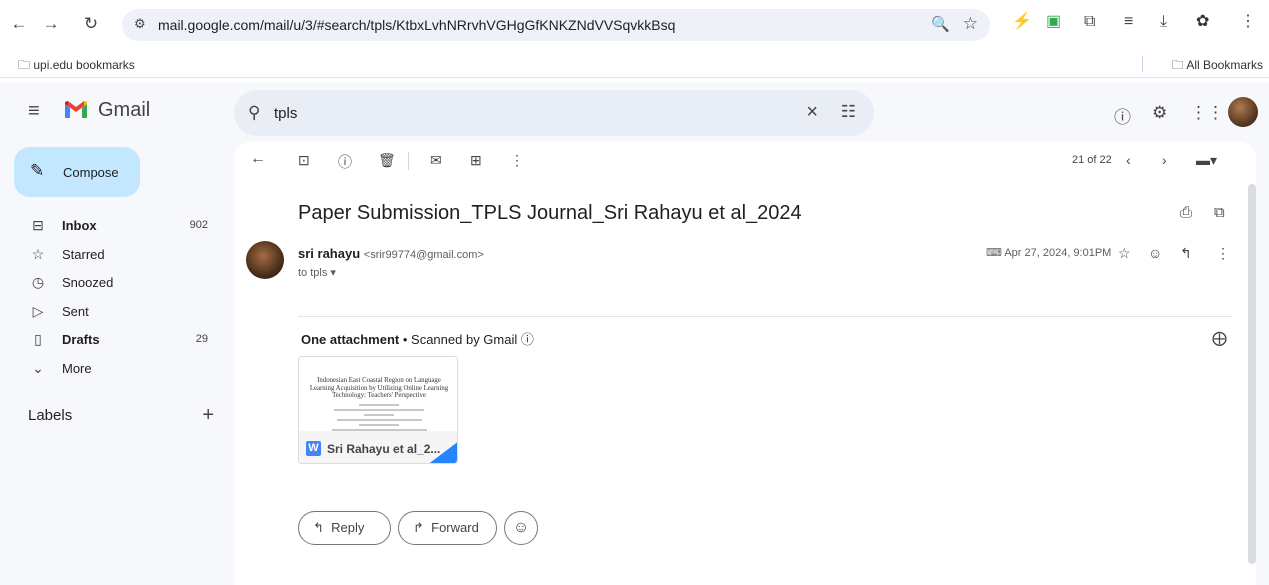 Image resolution: width=1269 pixels, height=585 pixels. I want to click on attachment-divider, so click(765, 316).